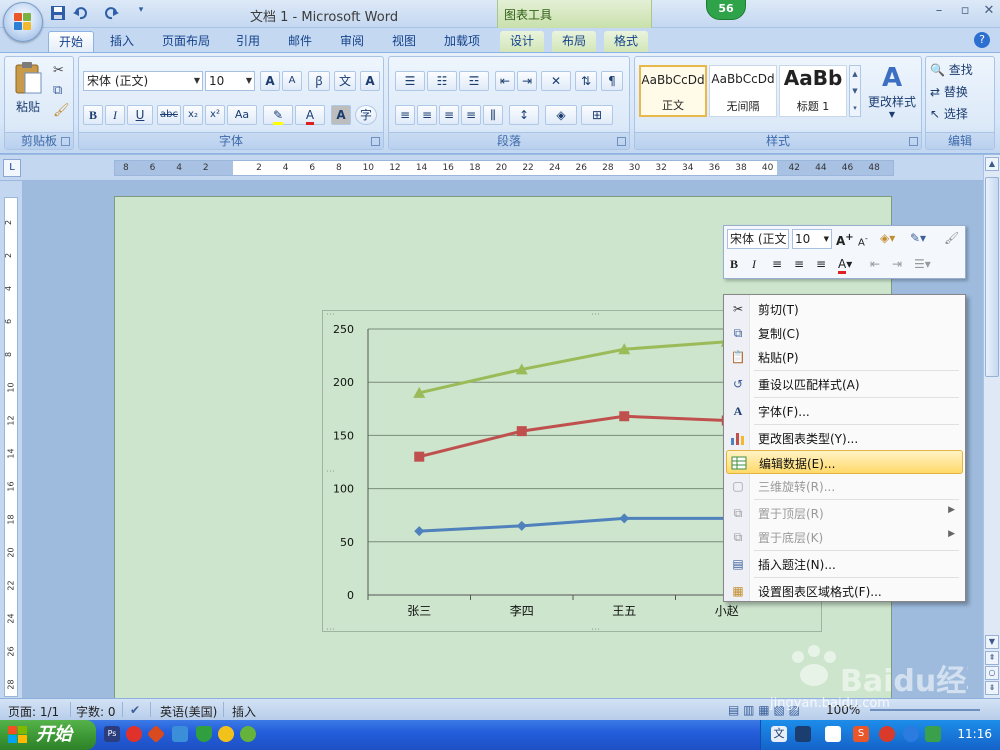 This screenshot has width=1000, height=750. I want to click on tab-chart-design: 设计, so click(522, 41).